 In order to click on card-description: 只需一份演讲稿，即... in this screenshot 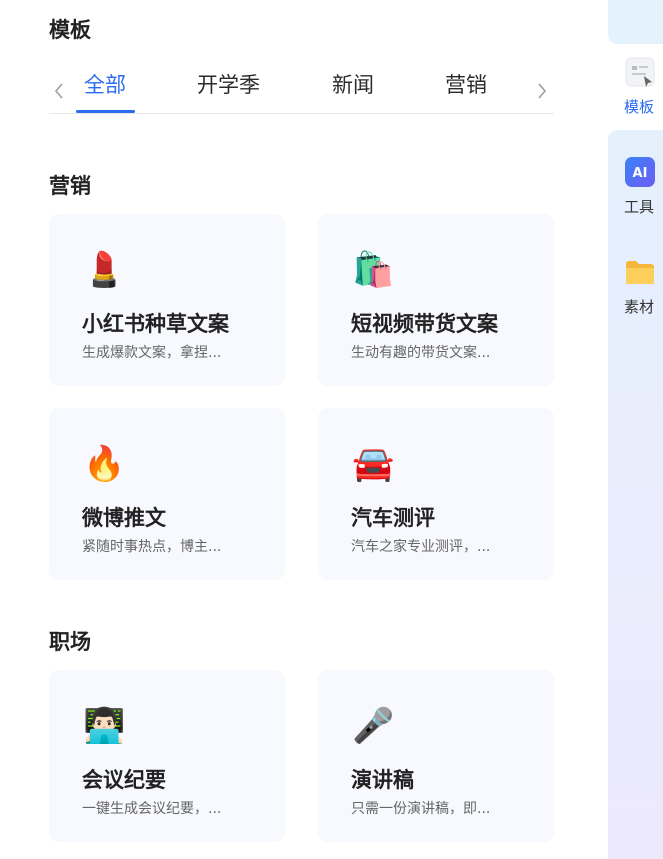, I will do `click(421, 809)`.